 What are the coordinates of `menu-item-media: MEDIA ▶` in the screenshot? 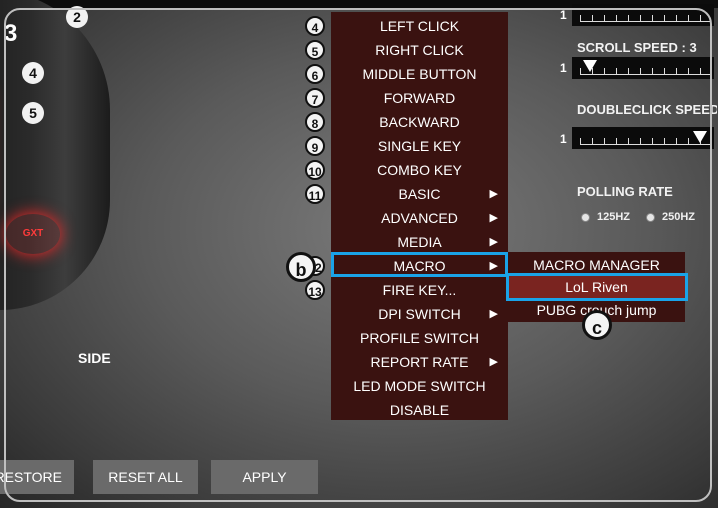 It's located at (419, 242).